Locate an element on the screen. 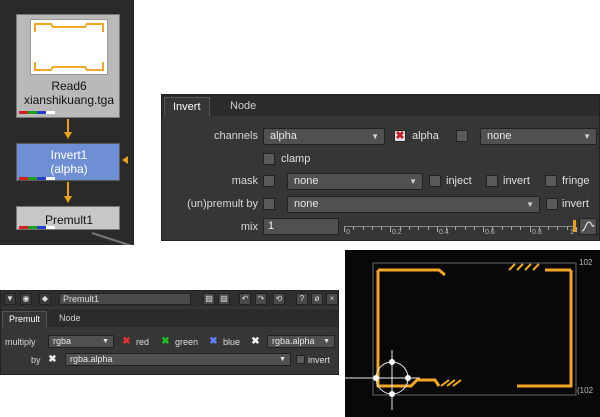 Image resolution: width=600 pixels, height=417 pixels. float-icon: ø is located at coordinates (317, 299).